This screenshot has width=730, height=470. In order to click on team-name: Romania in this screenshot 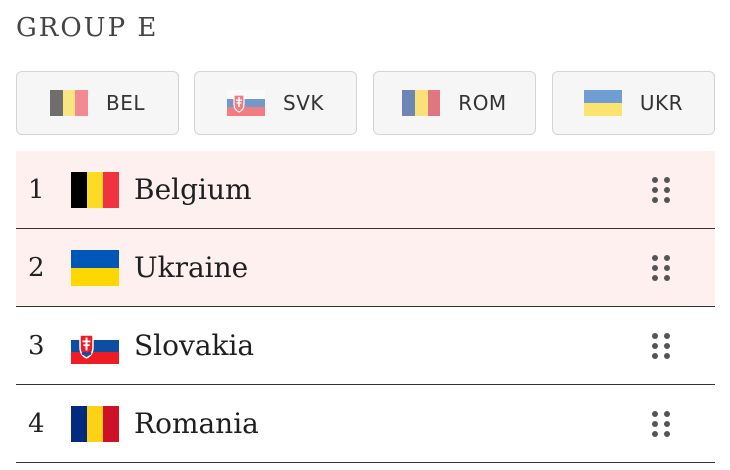, I will do `click(196, 423)`.